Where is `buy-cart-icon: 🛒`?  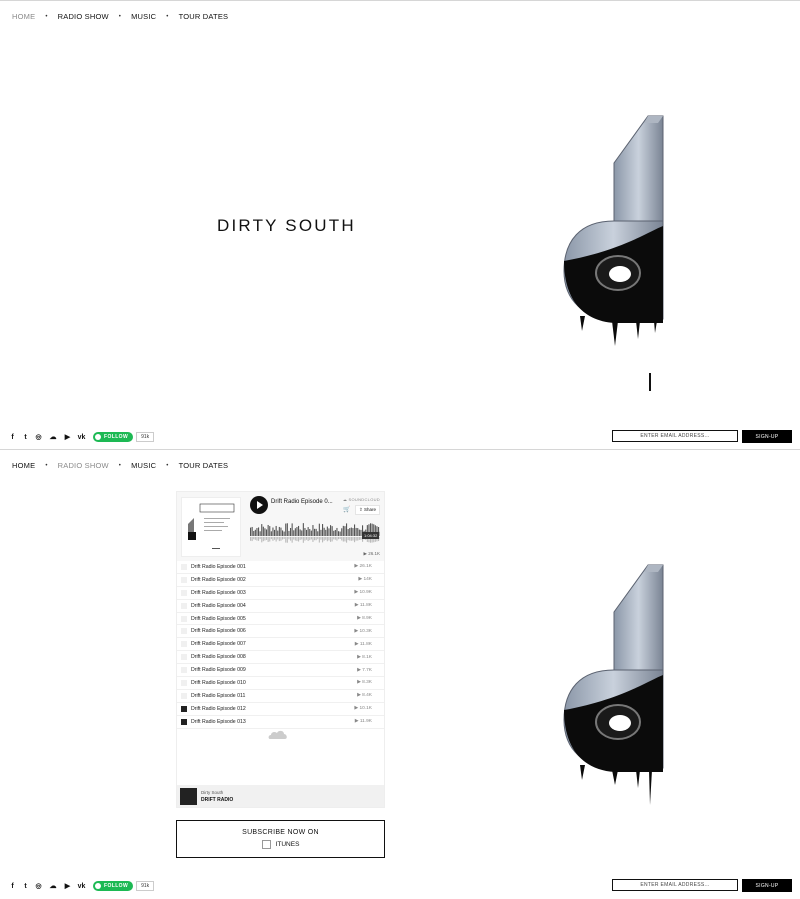
buy-cart-icon: 🛒 is located at coordinates (346, 509).